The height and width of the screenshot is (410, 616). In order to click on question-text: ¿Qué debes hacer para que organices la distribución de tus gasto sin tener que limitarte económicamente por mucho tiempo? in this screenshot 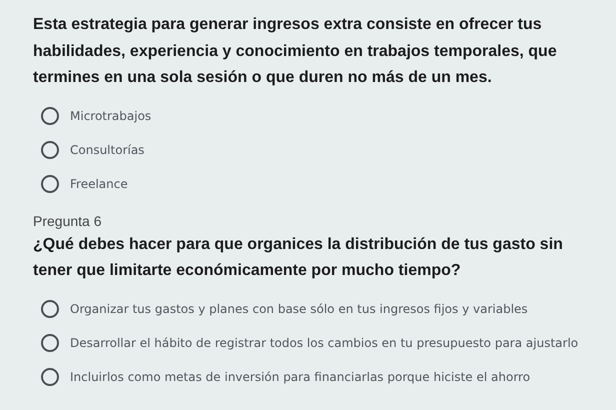, I will do `click(298, 257)`.